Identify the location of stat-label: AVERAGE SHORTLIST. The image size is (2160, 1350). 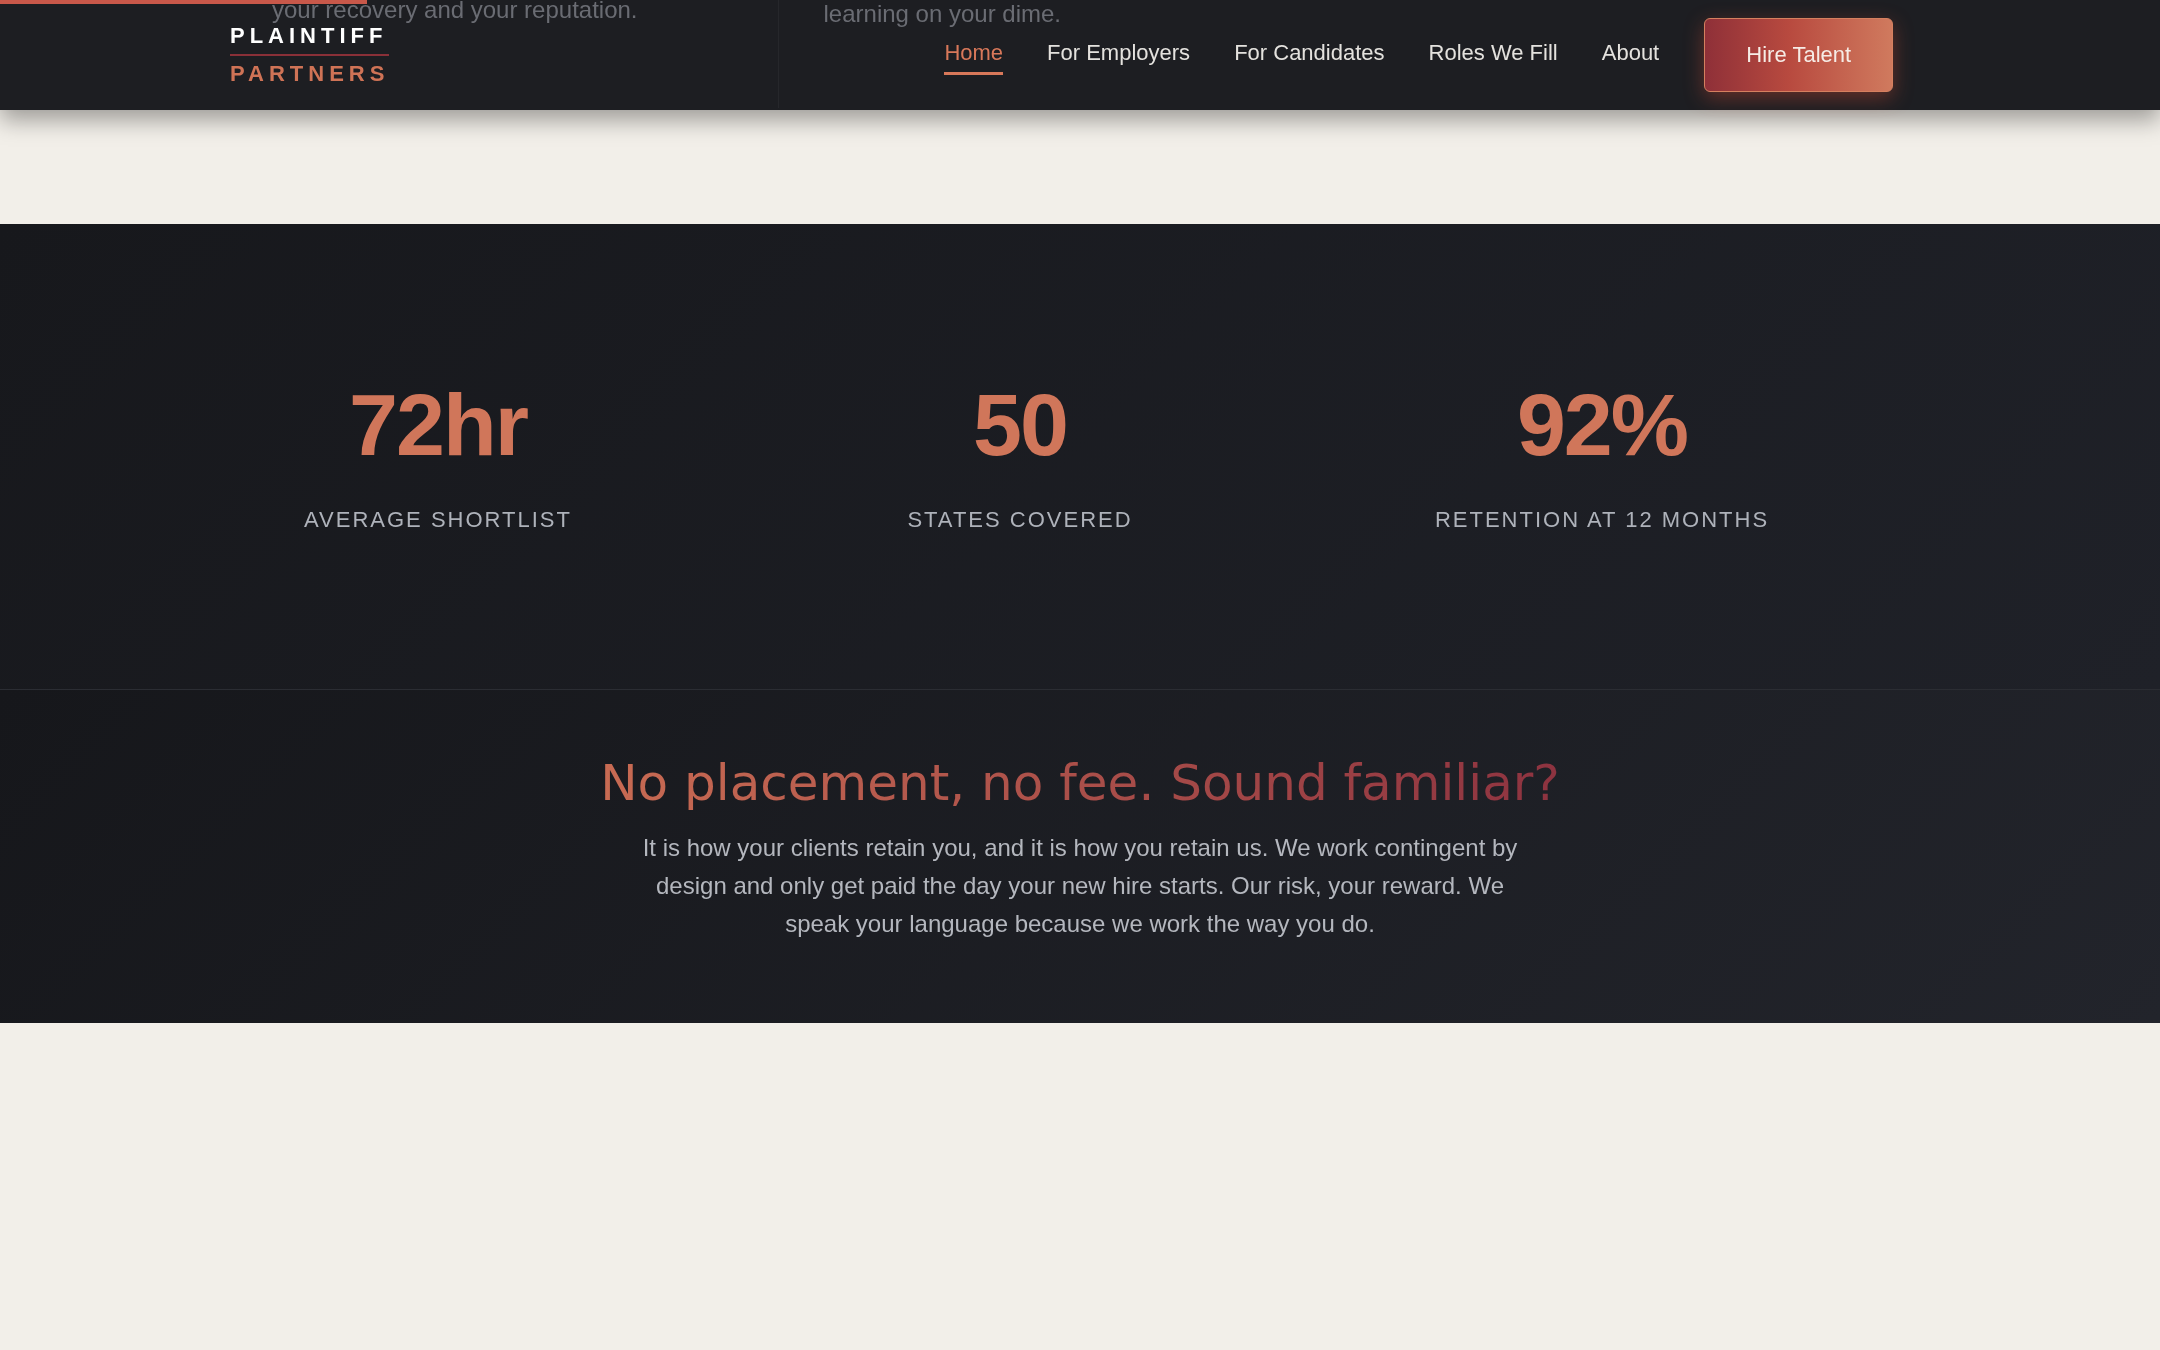
(438, 519).